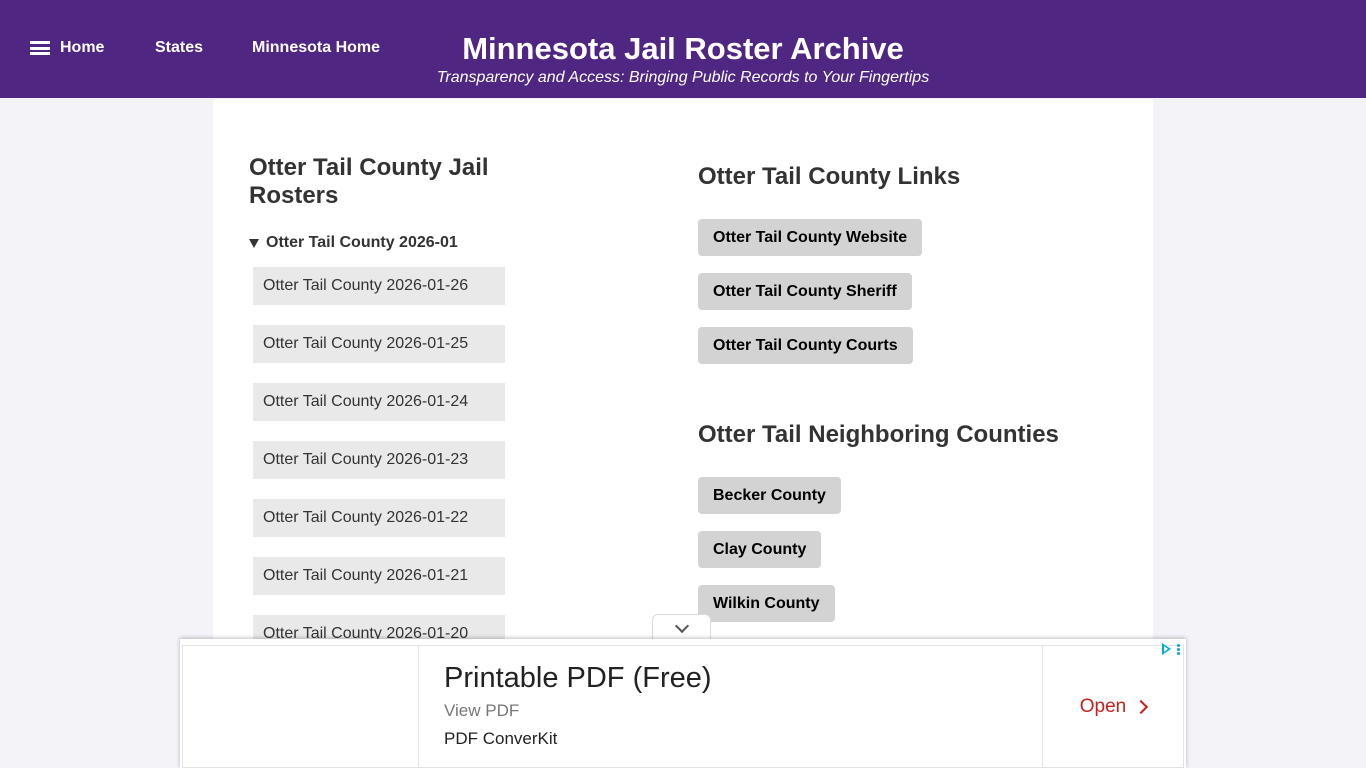 The image size is (1366, 768). What do you see at coordinates (1141, 706) in the screenshot?
I see `chevron-right-icon` at bounding box center [1141, 706].